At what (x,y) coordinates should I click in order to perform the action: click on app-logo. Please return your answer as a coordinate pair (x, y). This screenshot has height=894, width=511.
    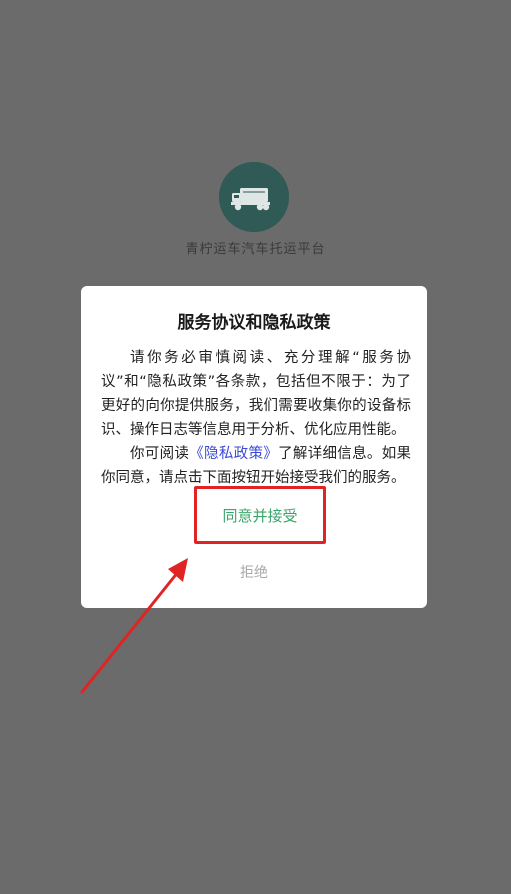
    Looking at the image, I should click on (254, 197).